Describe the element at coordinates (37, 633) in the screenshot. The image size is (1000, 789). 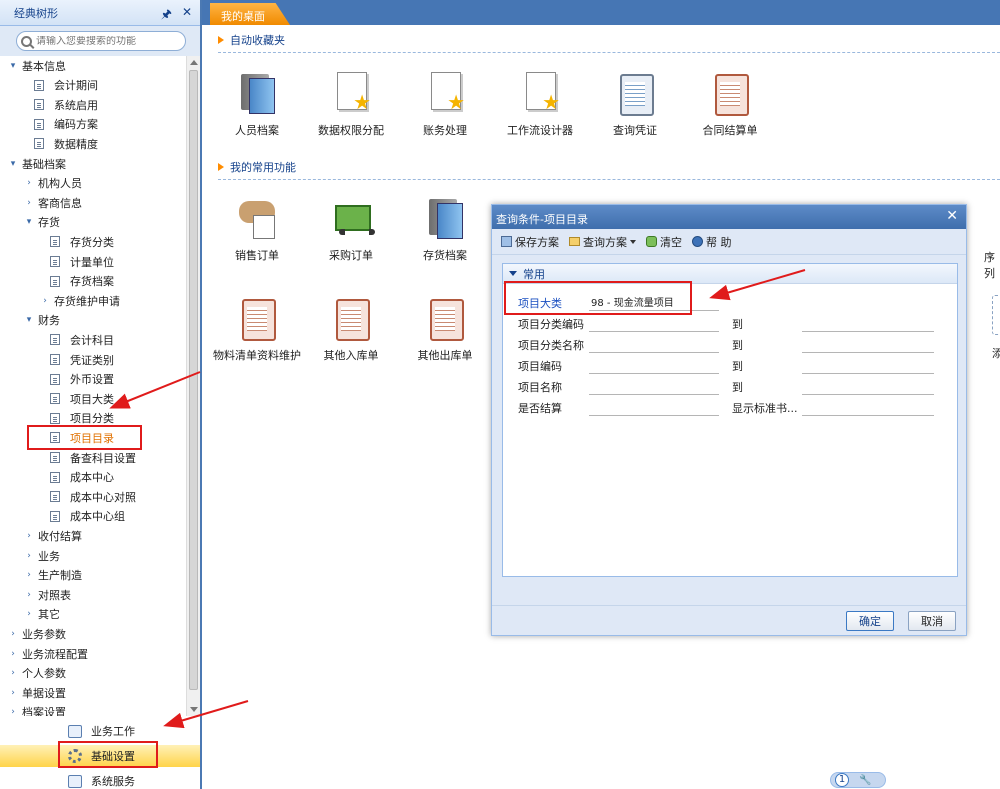
I see `tree-item: › 业务参数` at that location.